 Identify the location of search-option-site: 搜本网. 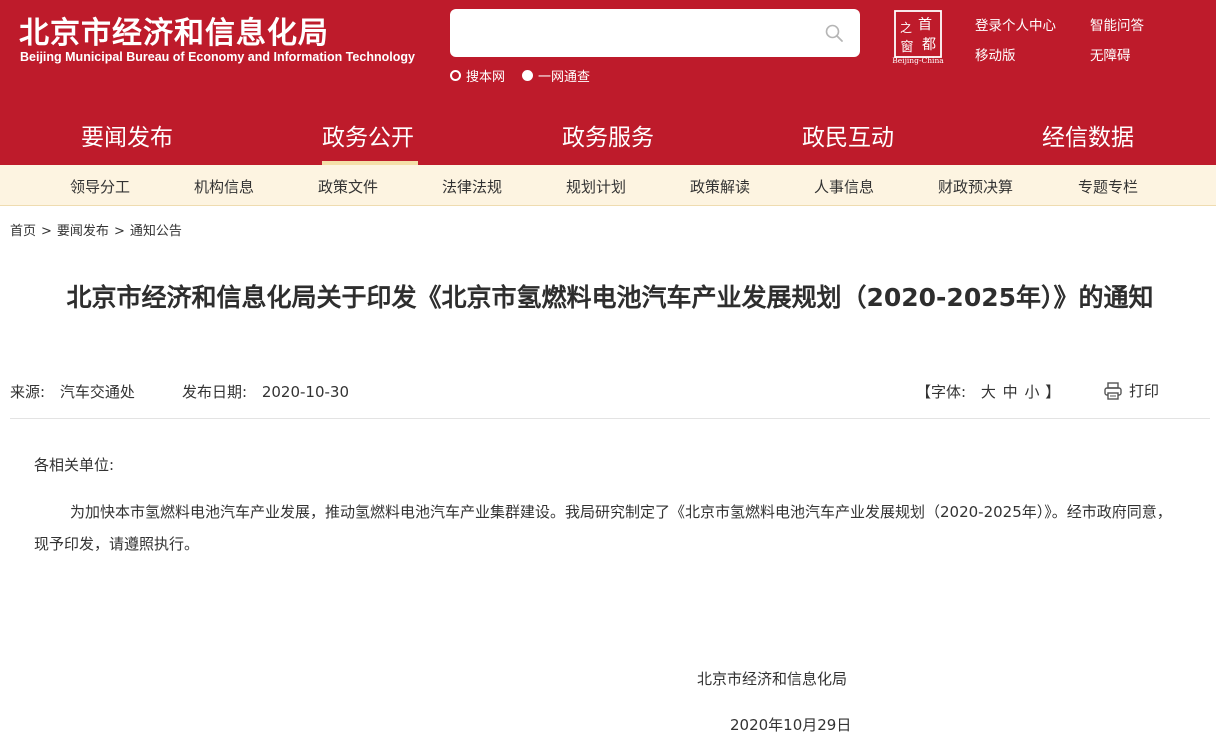
(477, 75).